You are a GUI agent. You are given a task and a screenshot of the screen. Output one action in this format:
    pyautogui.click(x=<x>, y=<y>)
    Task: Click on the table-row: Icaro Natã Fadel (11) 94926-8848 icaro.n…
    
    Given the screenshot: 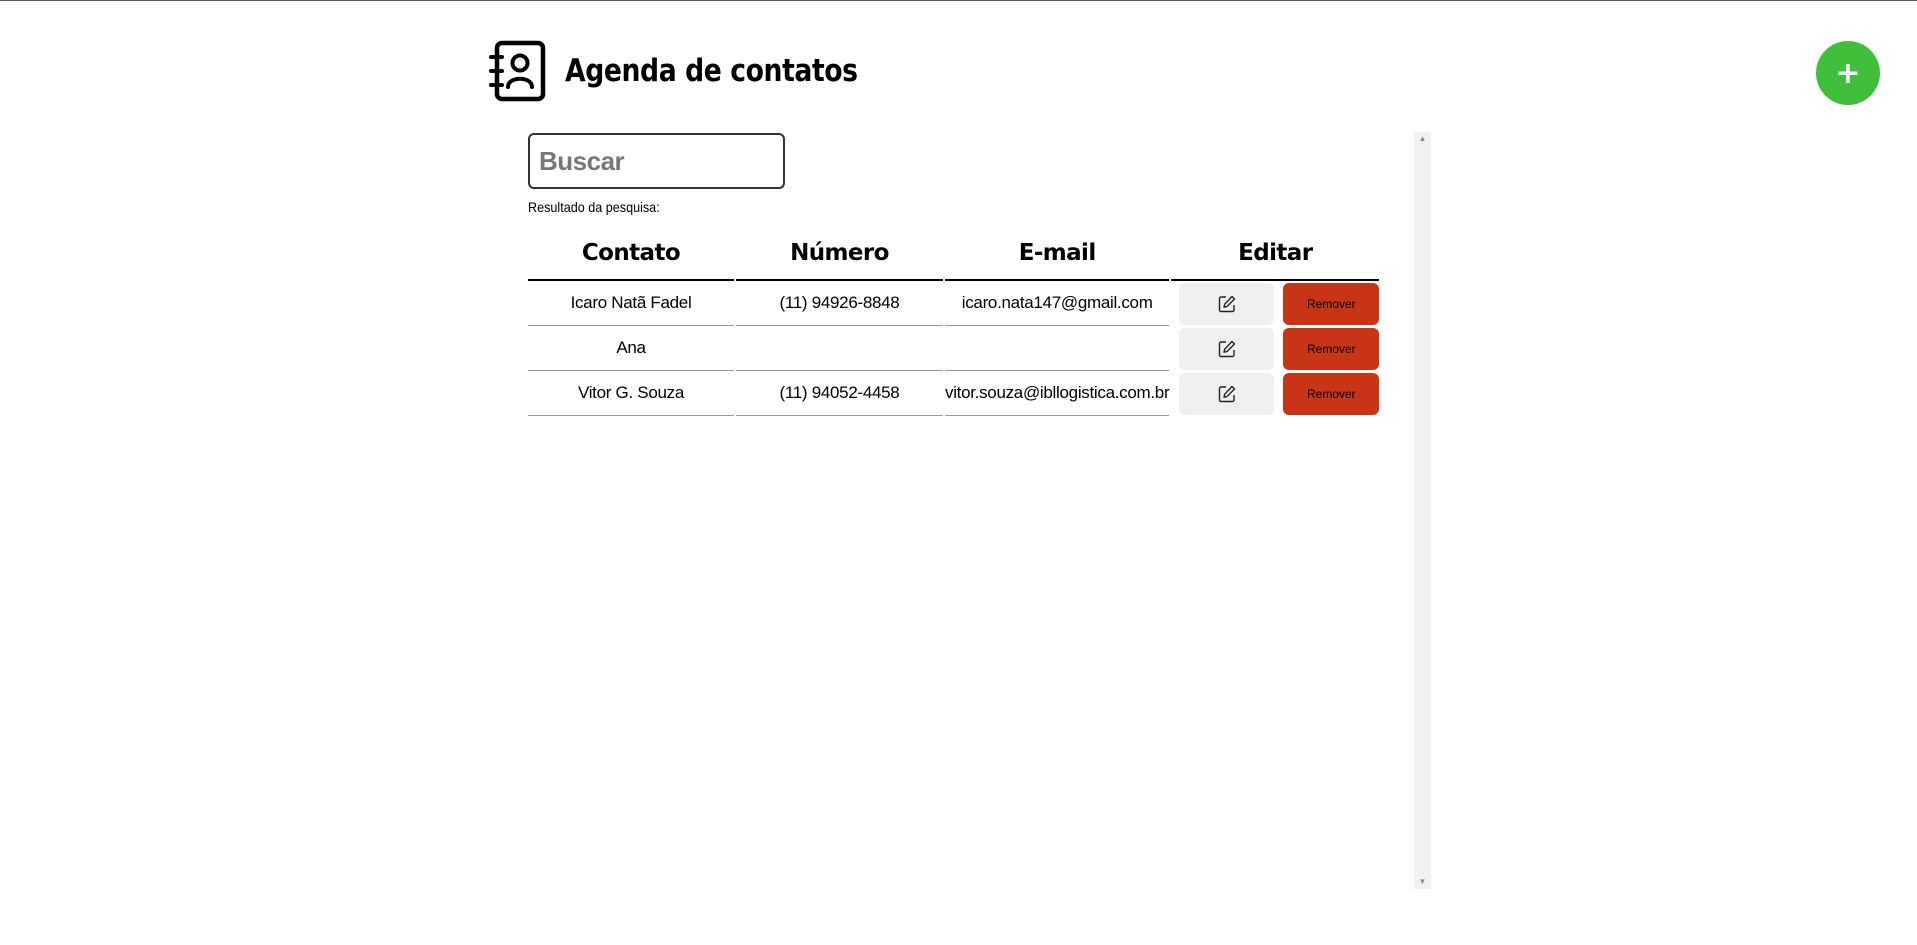 What is the action you would take?
    pyautogui.click(x=954, y=303)
    